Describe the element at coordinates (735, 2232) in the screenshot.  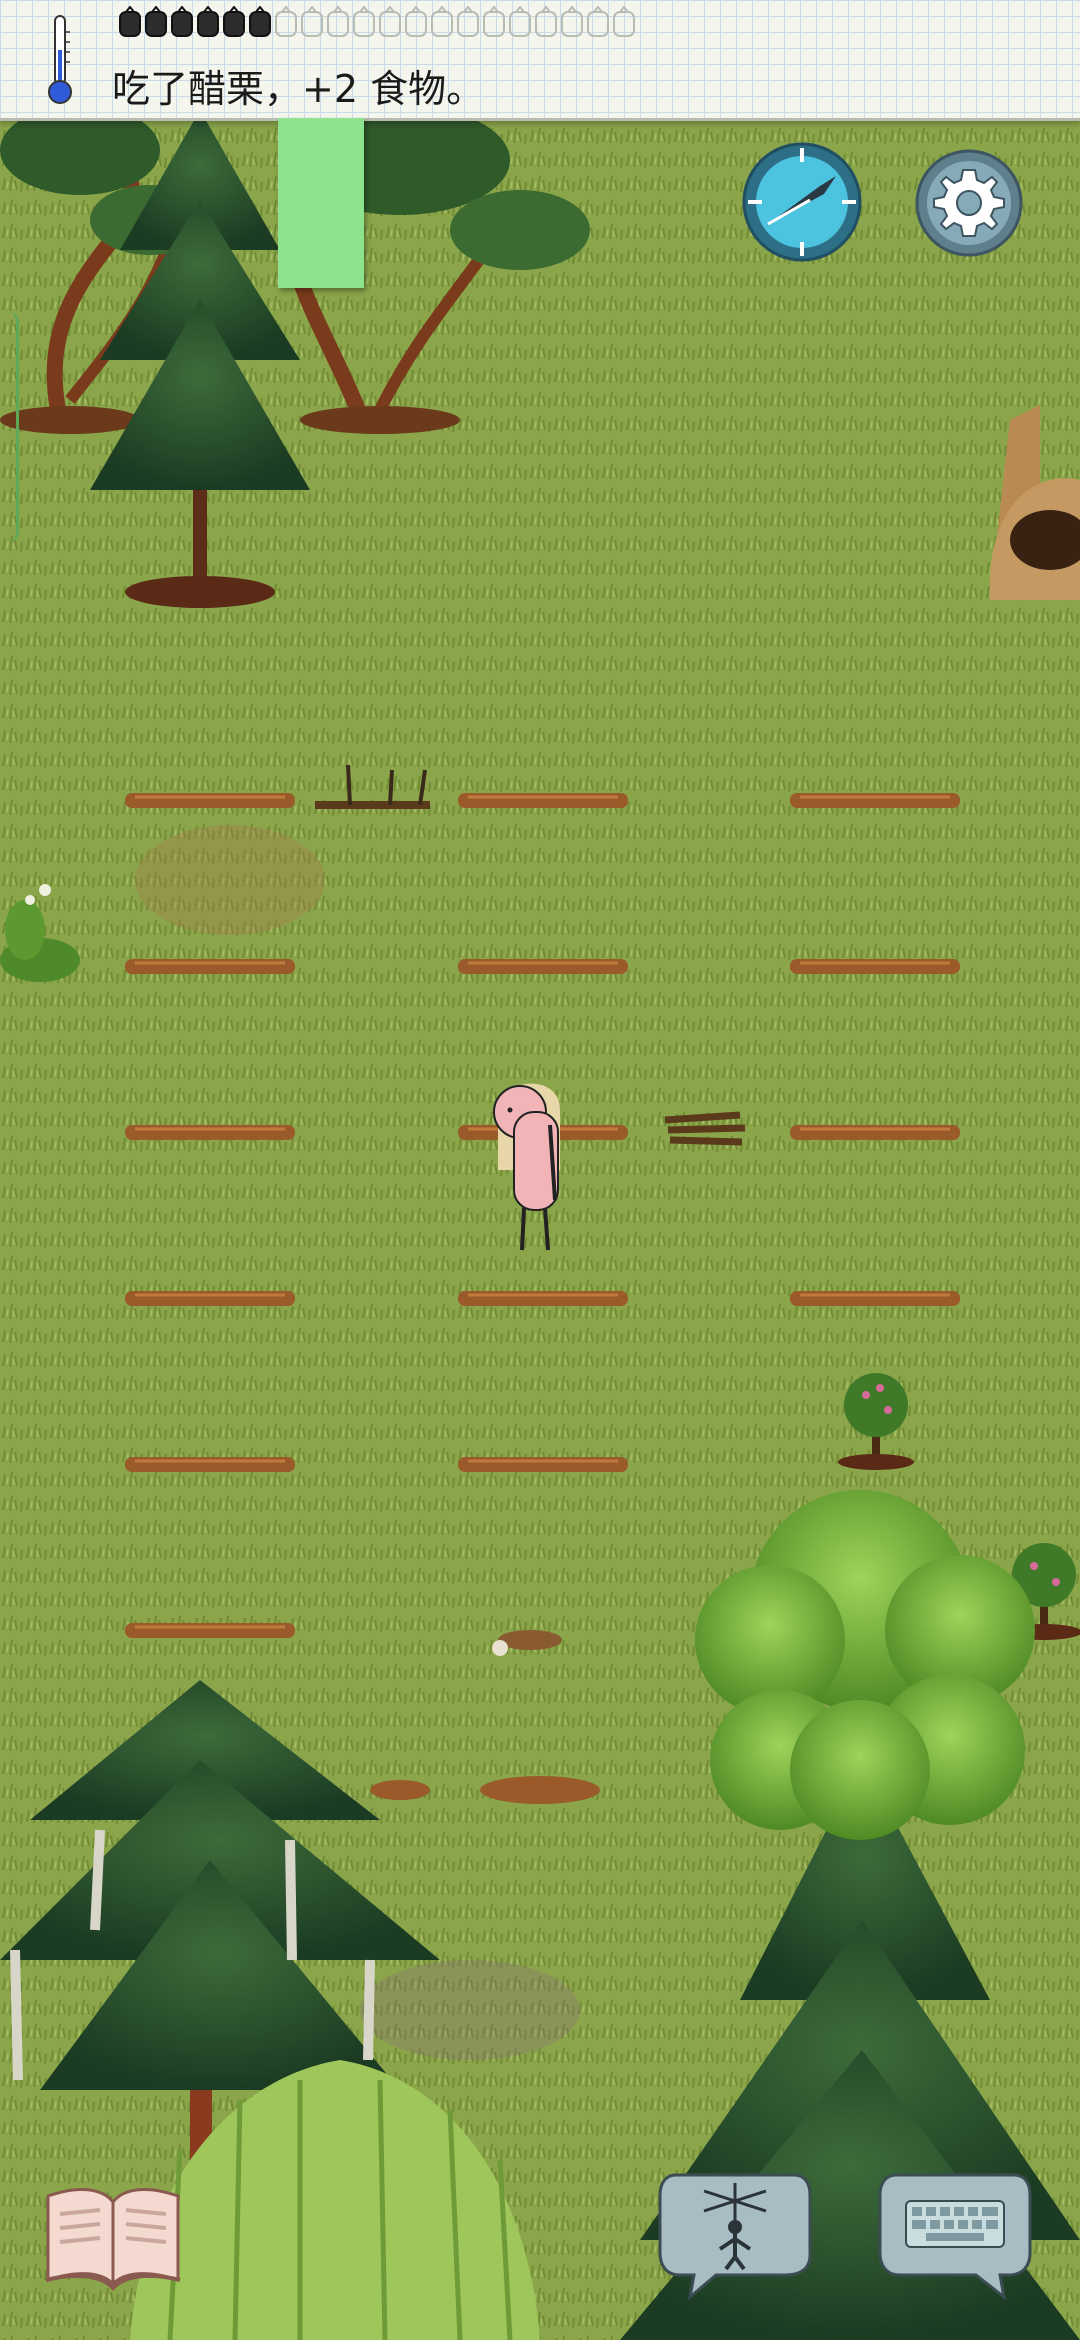
I see `puppet-icon` at that location.